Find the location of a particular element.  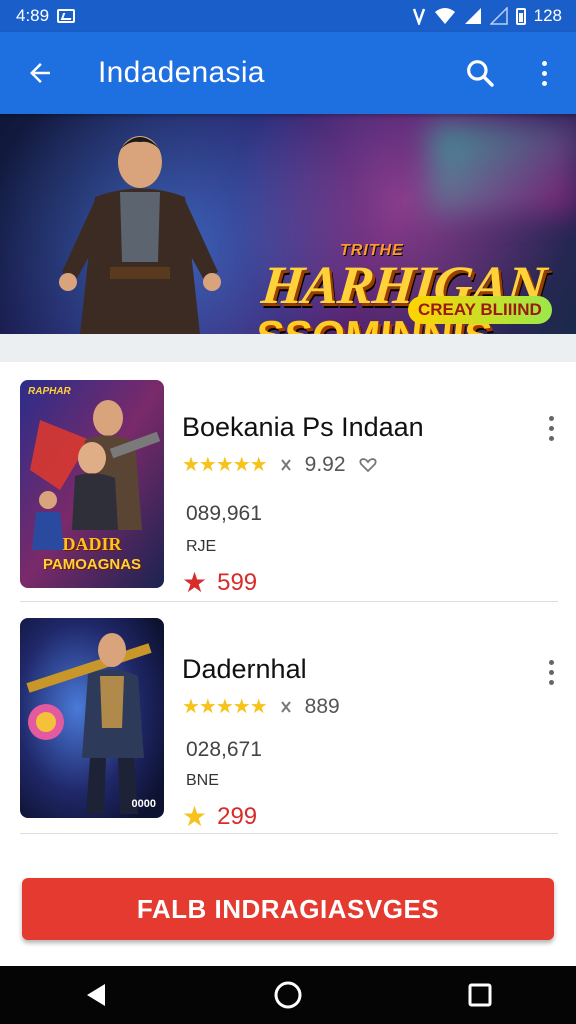

price-row: ★ 599 is located at coordinates (219, 582).